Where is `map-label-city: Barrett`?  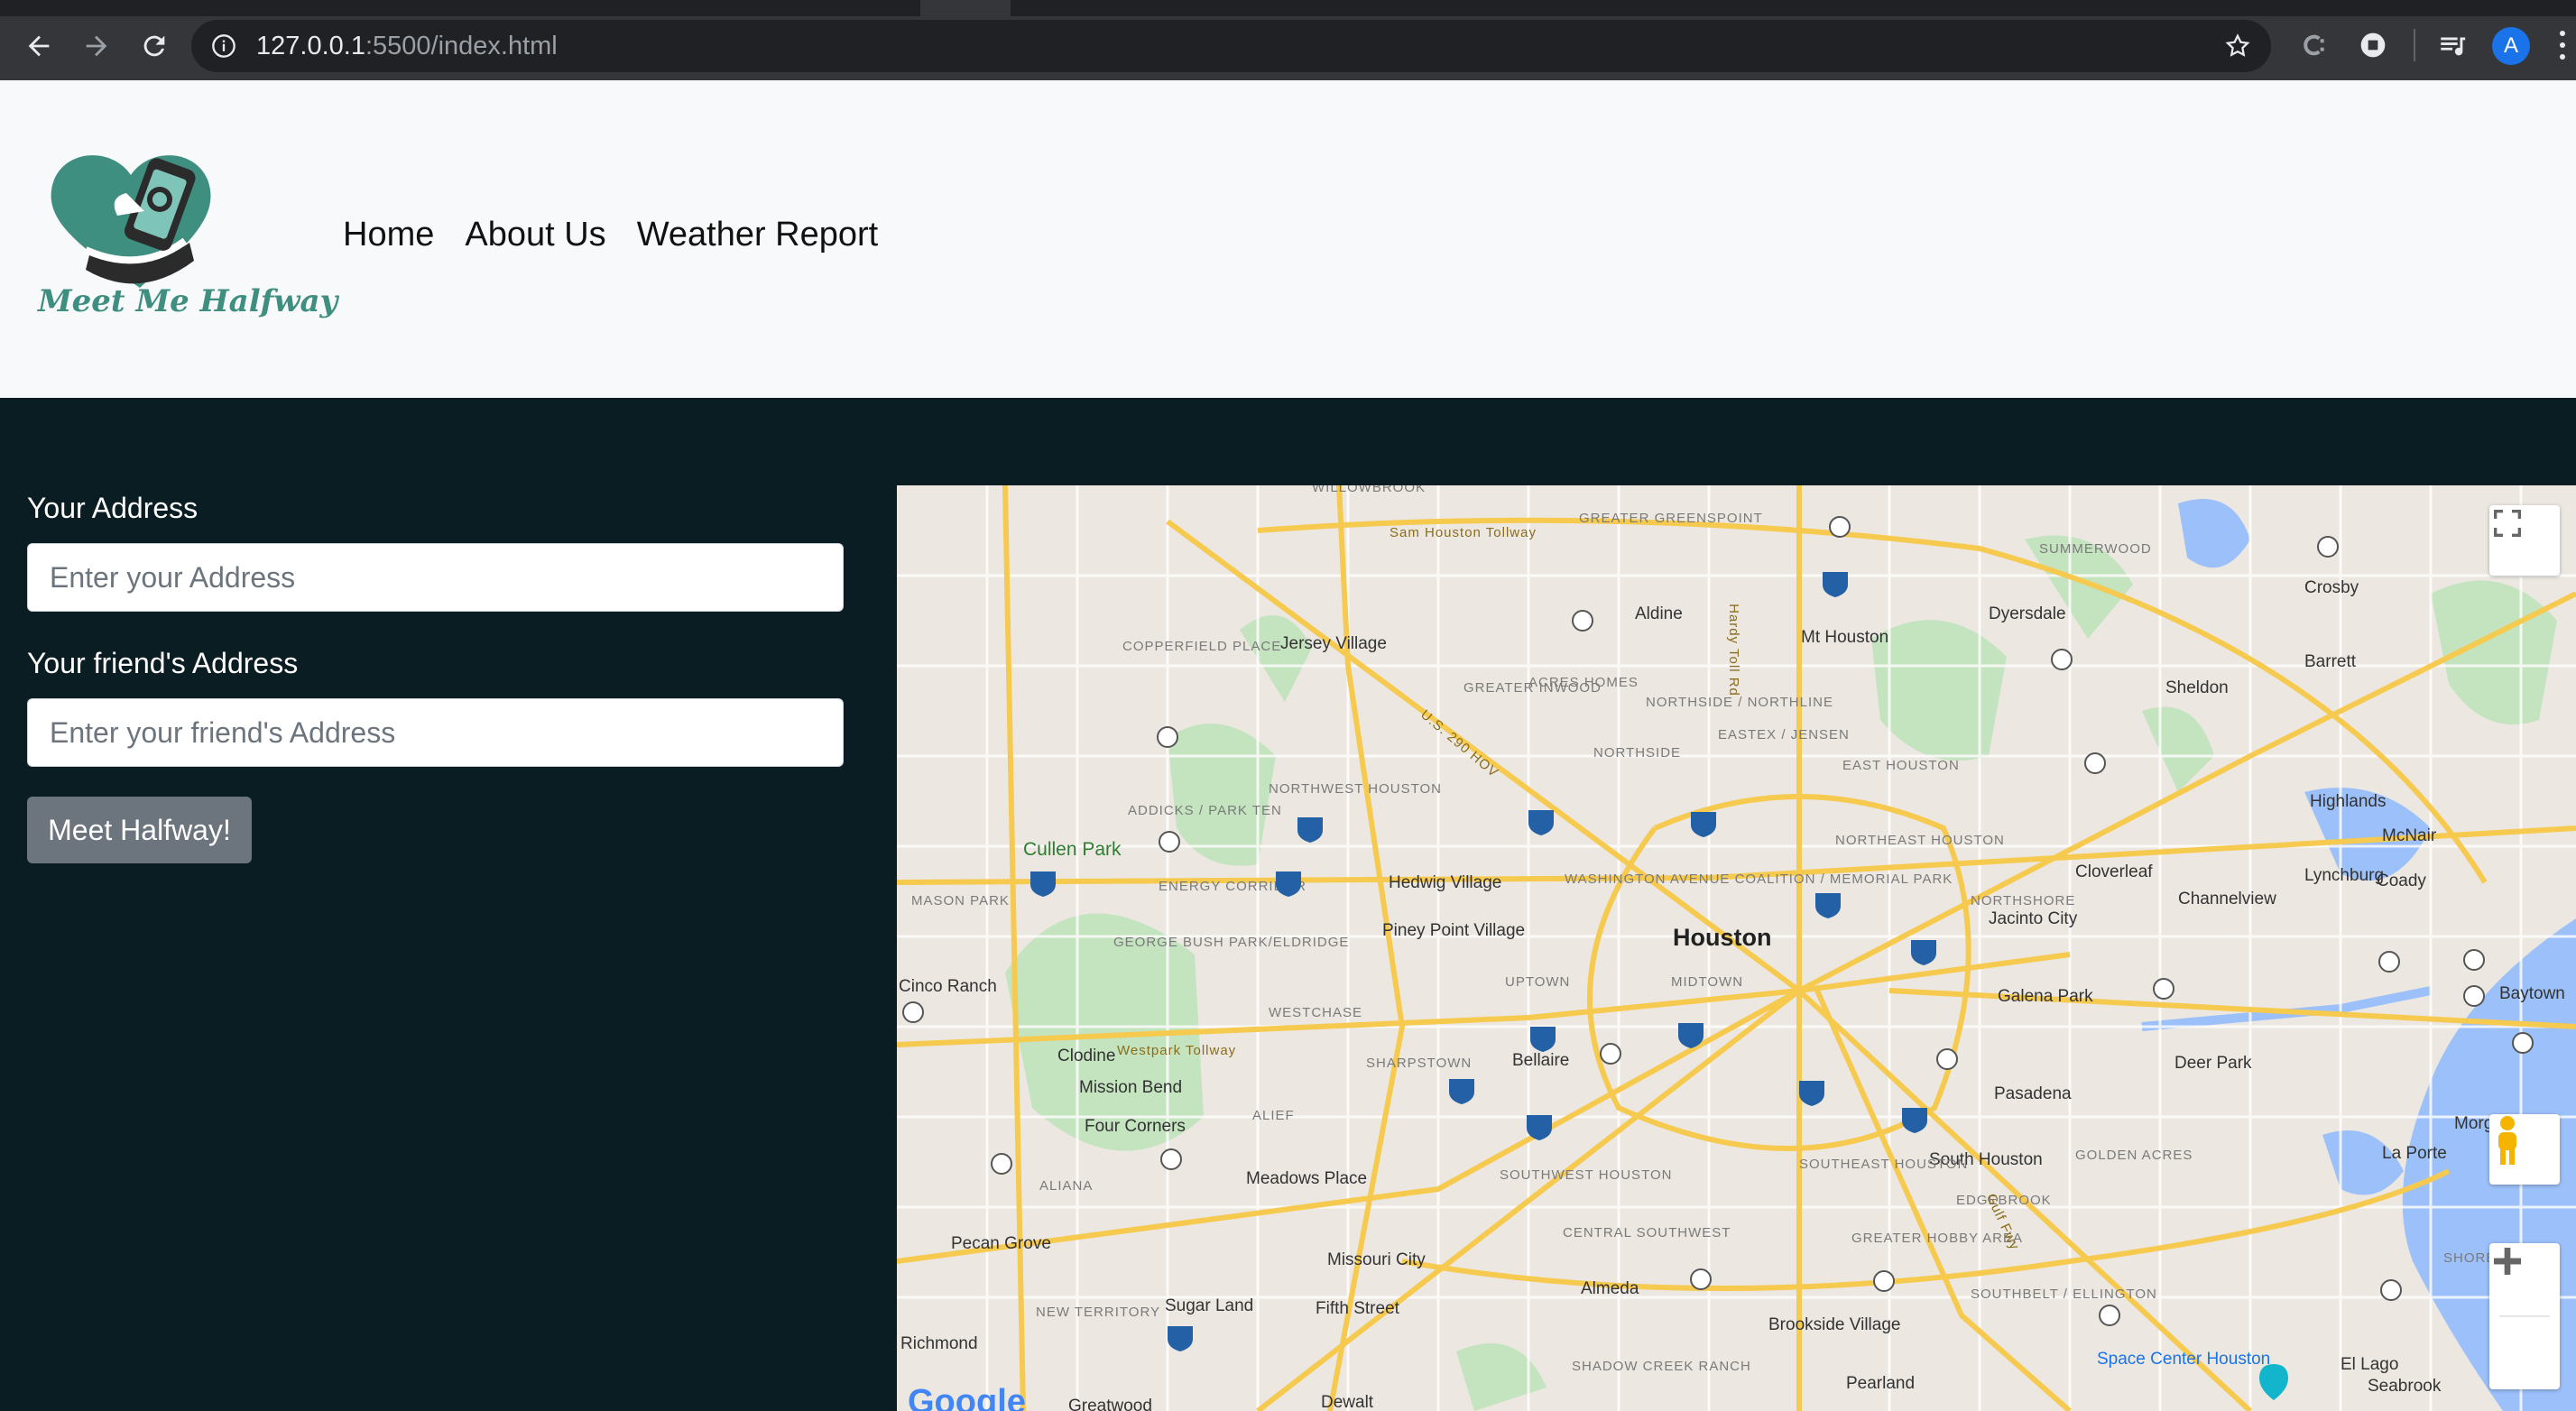 map-label-city: Barrett is located at coordinates (2330, 661).